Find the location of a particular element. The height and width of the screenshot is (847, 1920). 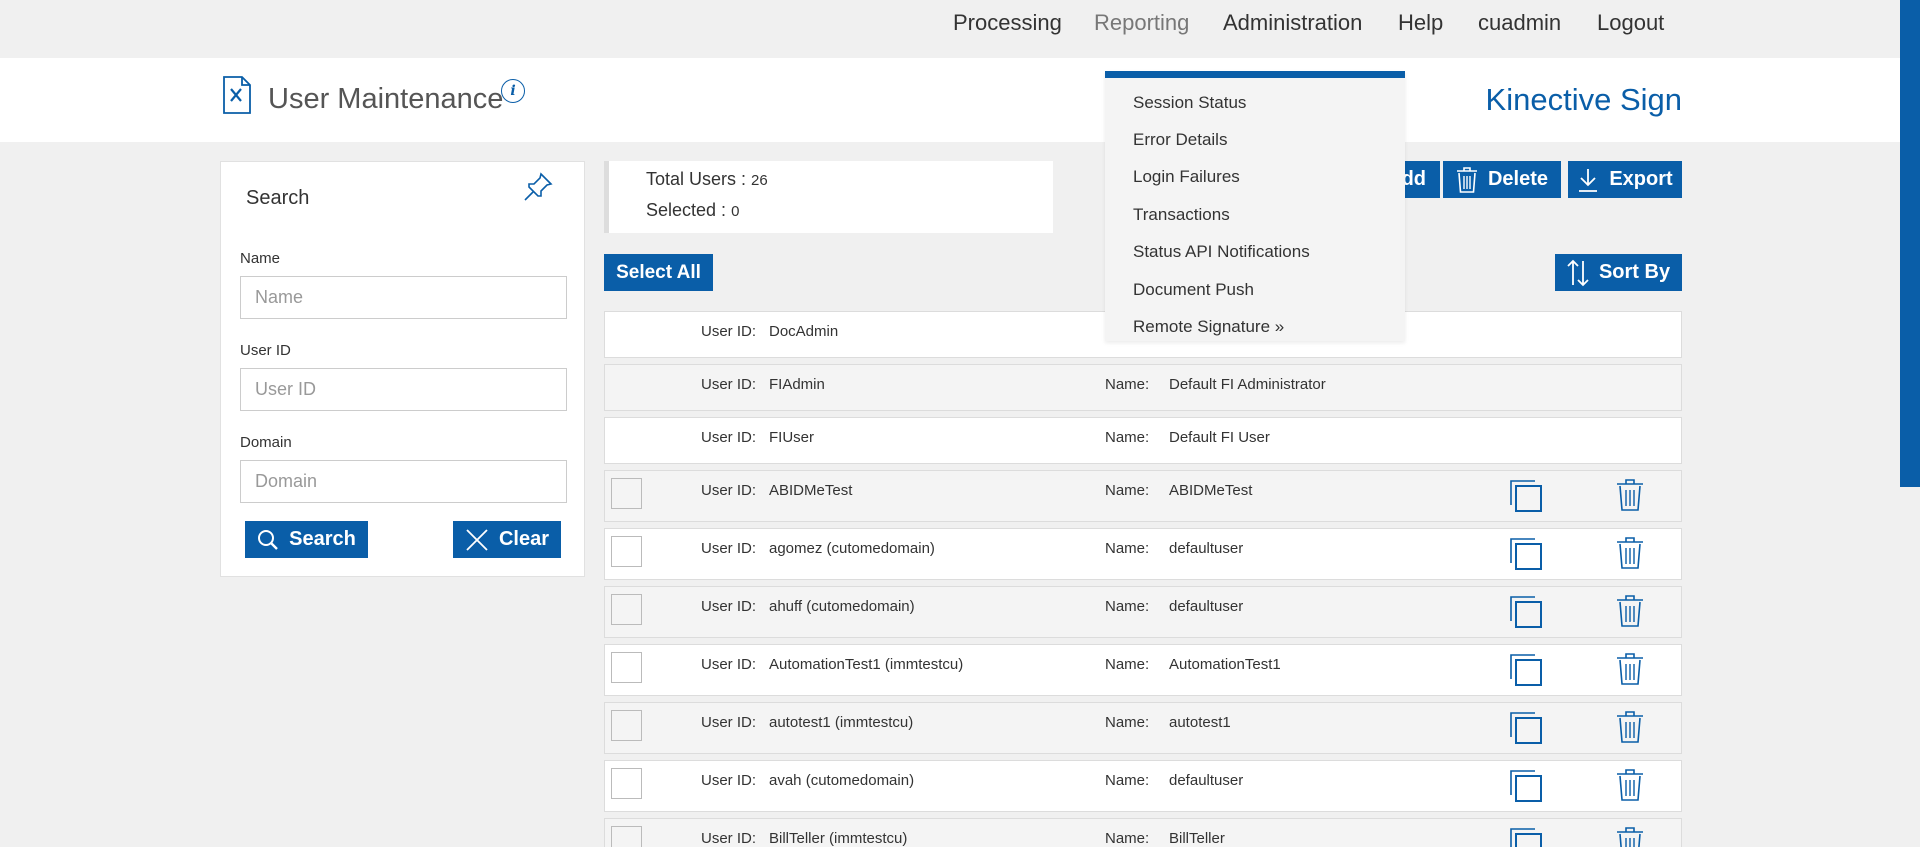

brand-name: Kinective Sign is located at coordinates (1583, 99).